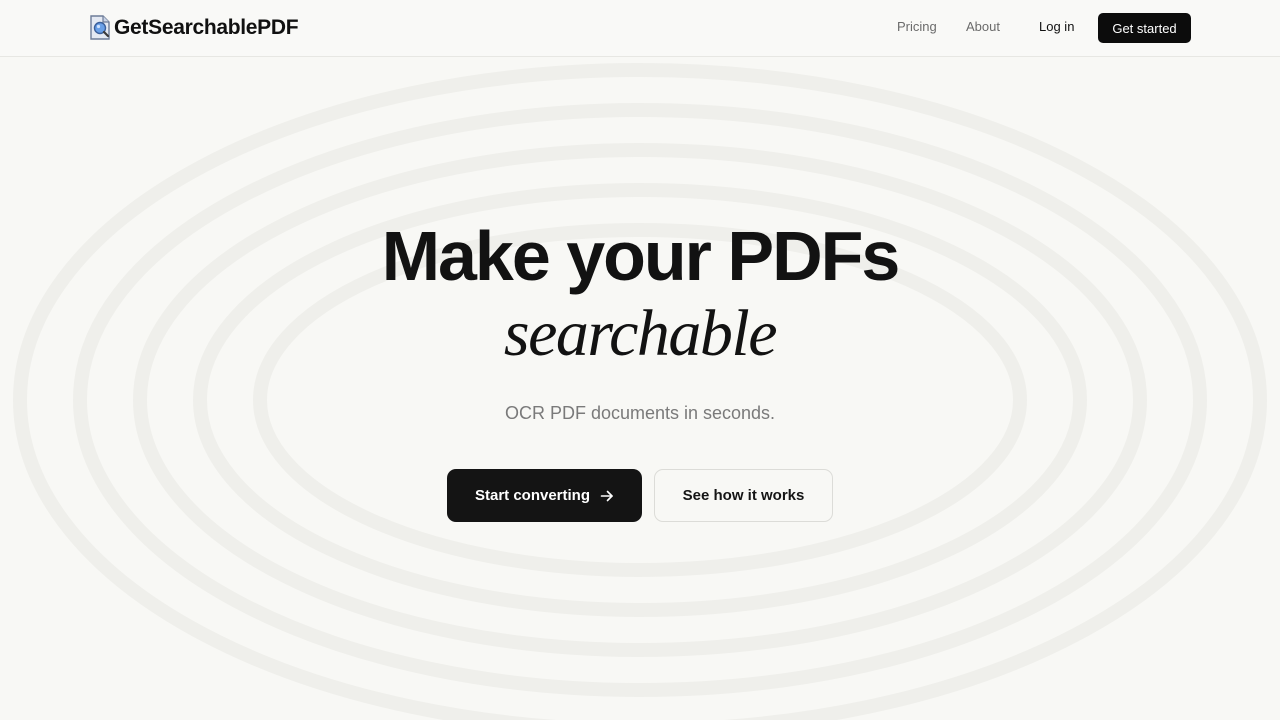 The image size is (1280, 720). I want to click on see-how-it-works-button: See how it works, so click(743, 495).